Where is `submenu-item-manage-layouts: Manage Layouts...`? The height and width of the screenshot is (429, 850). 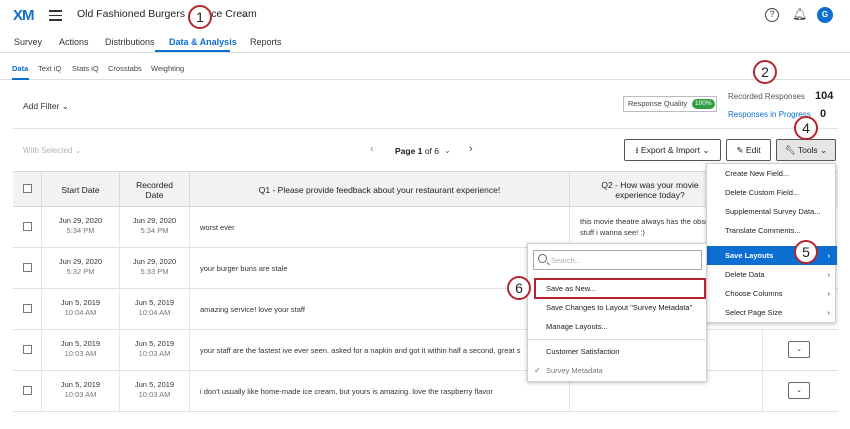
submenu-item-manage-layouts: Manage Layouts... is located at coordinates (618, 326).